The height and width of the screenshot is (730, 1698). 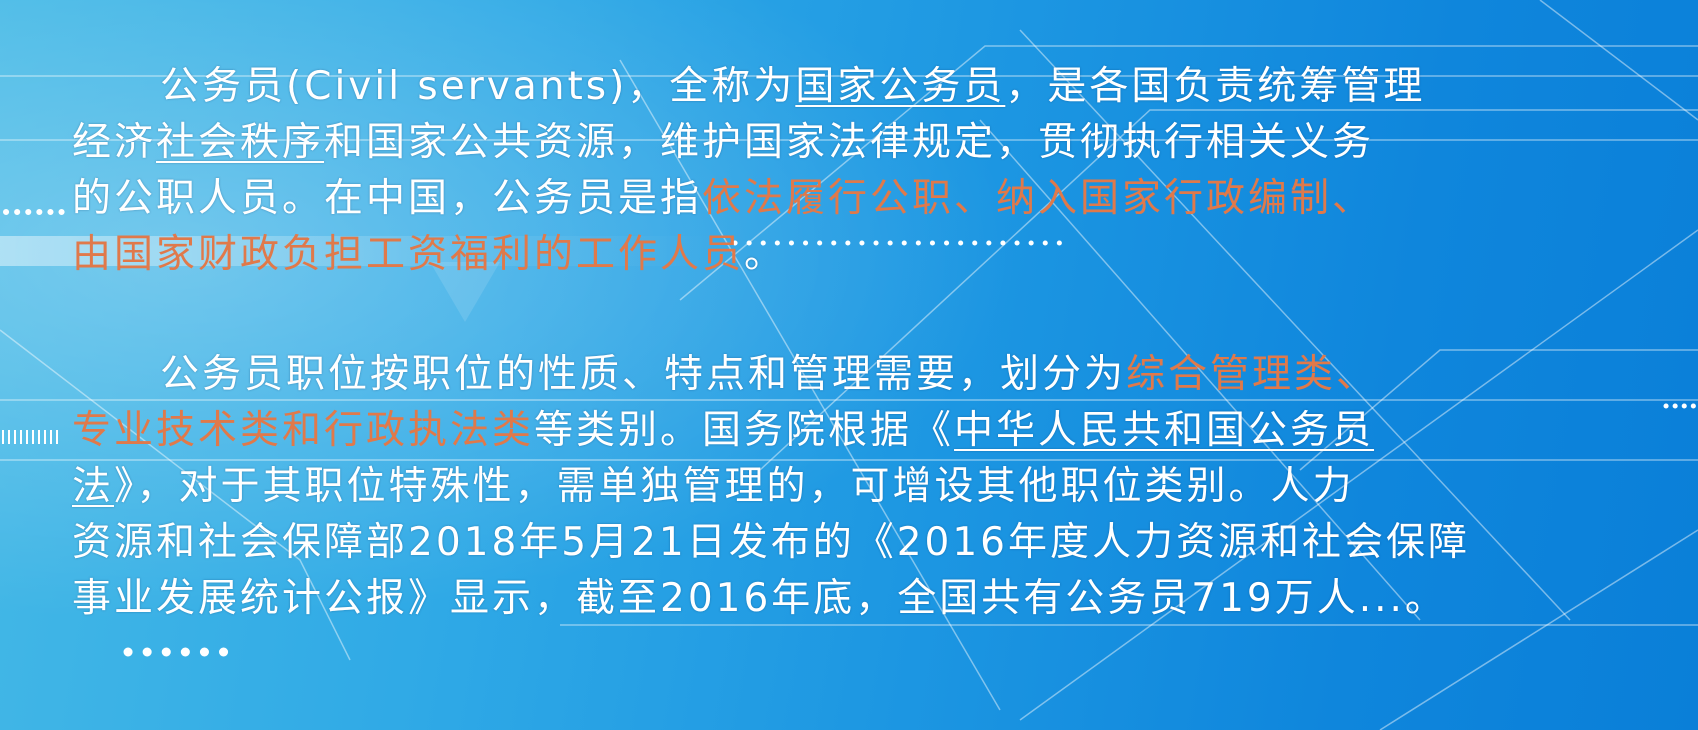 I want to click on text-segment: 和国家公共资源，维护国家法律规定，贯彻执行相关义务, so click(x=849, y=142).